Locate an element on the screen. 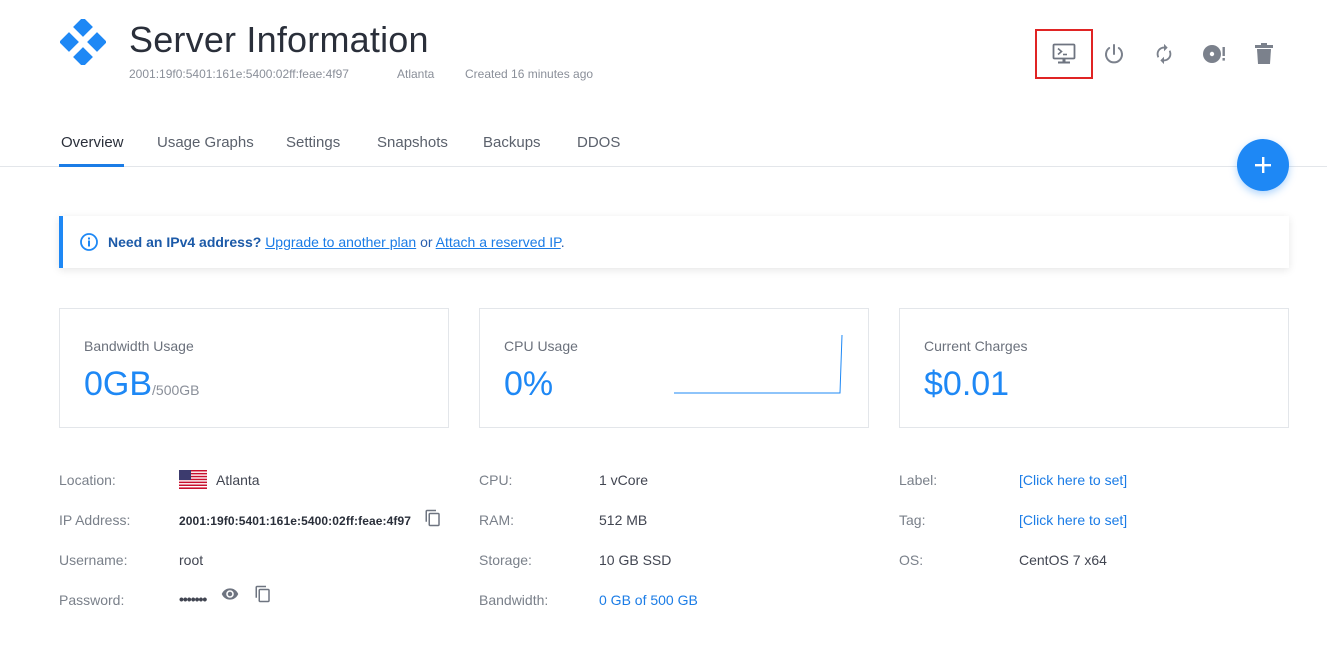  trash-icon is located at coordinates (1264, 53).